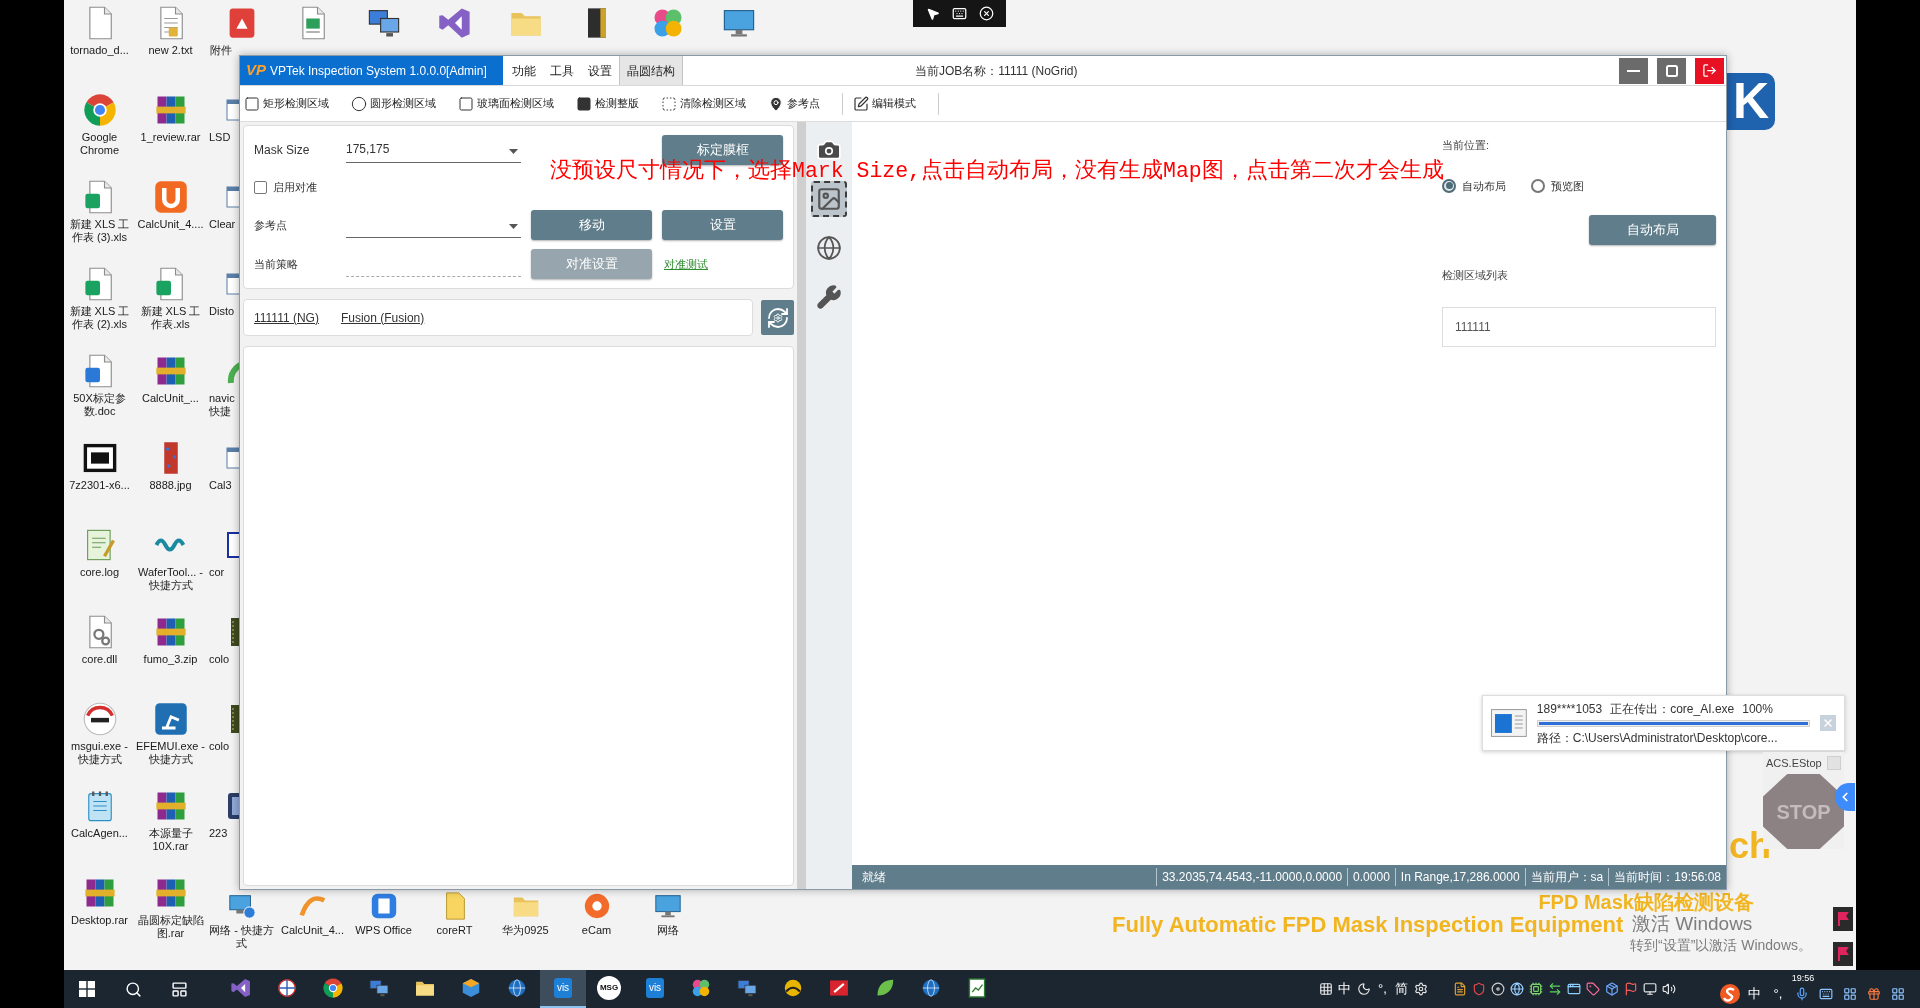 The width and height of the screenshot is (1920, 1008). Describe the element at coordinates (829, 199) in the screenshot. I see `tool-button` at that location.